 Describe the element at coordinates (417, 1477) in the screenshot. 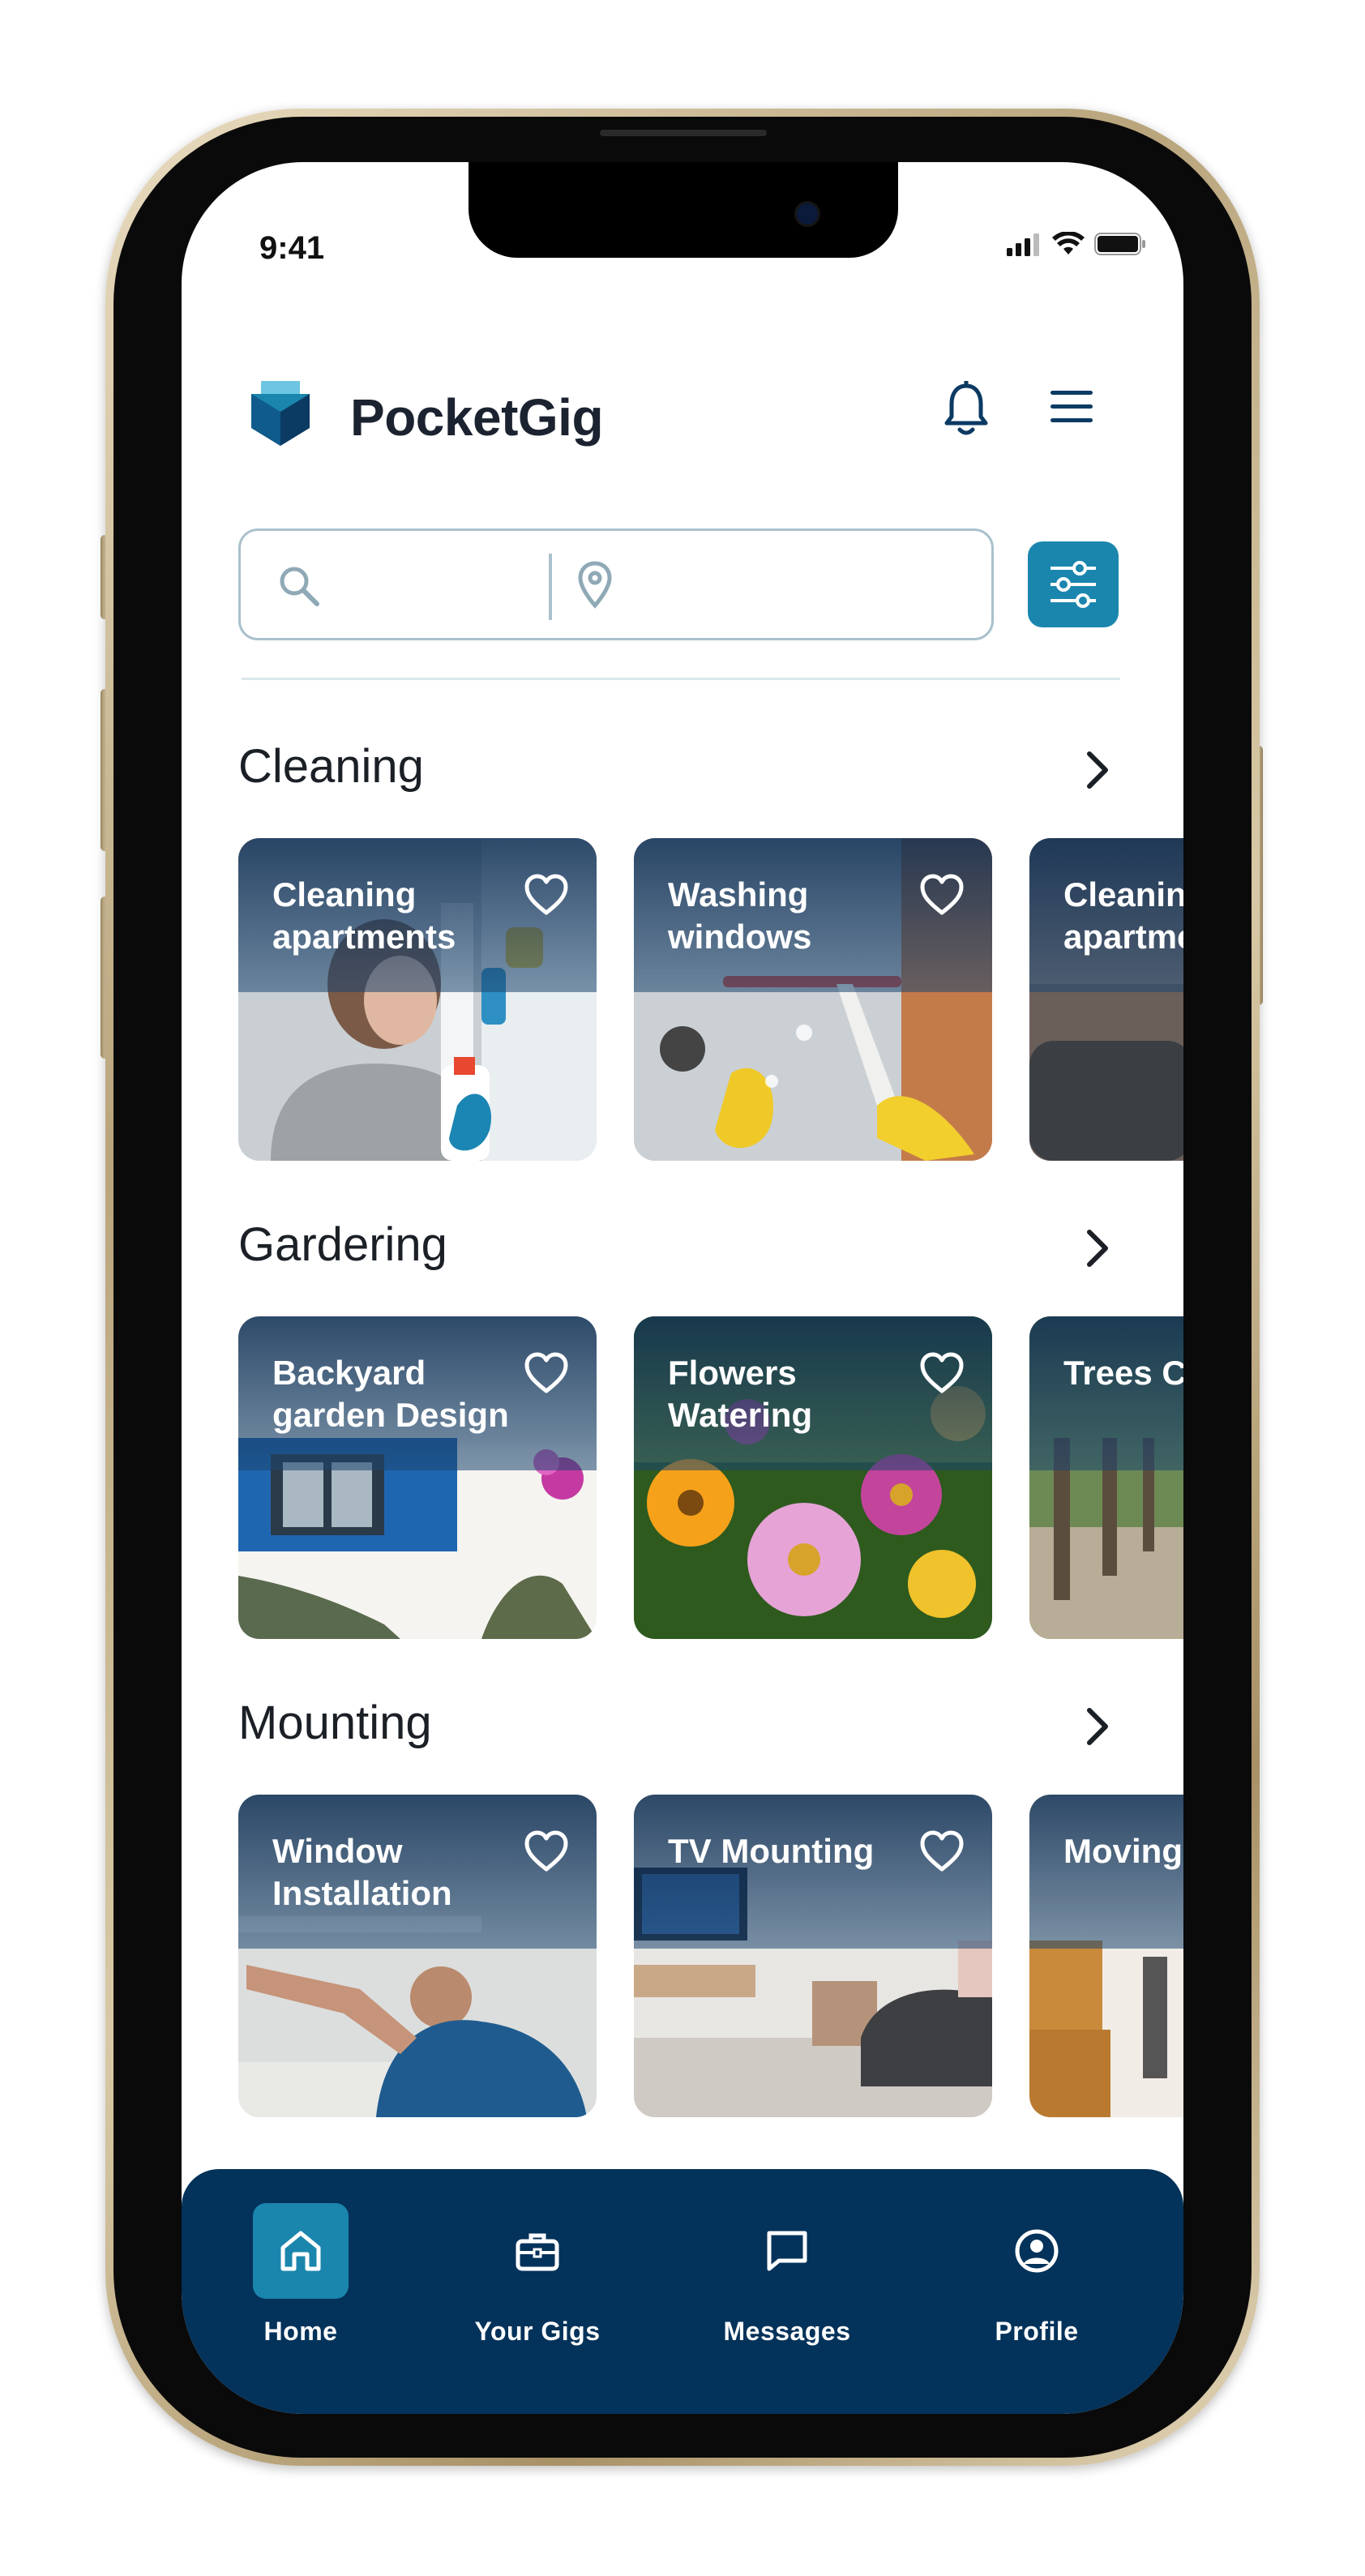

I see `gig-card-backyard-garden-design: Backyard garden Design` at that location.